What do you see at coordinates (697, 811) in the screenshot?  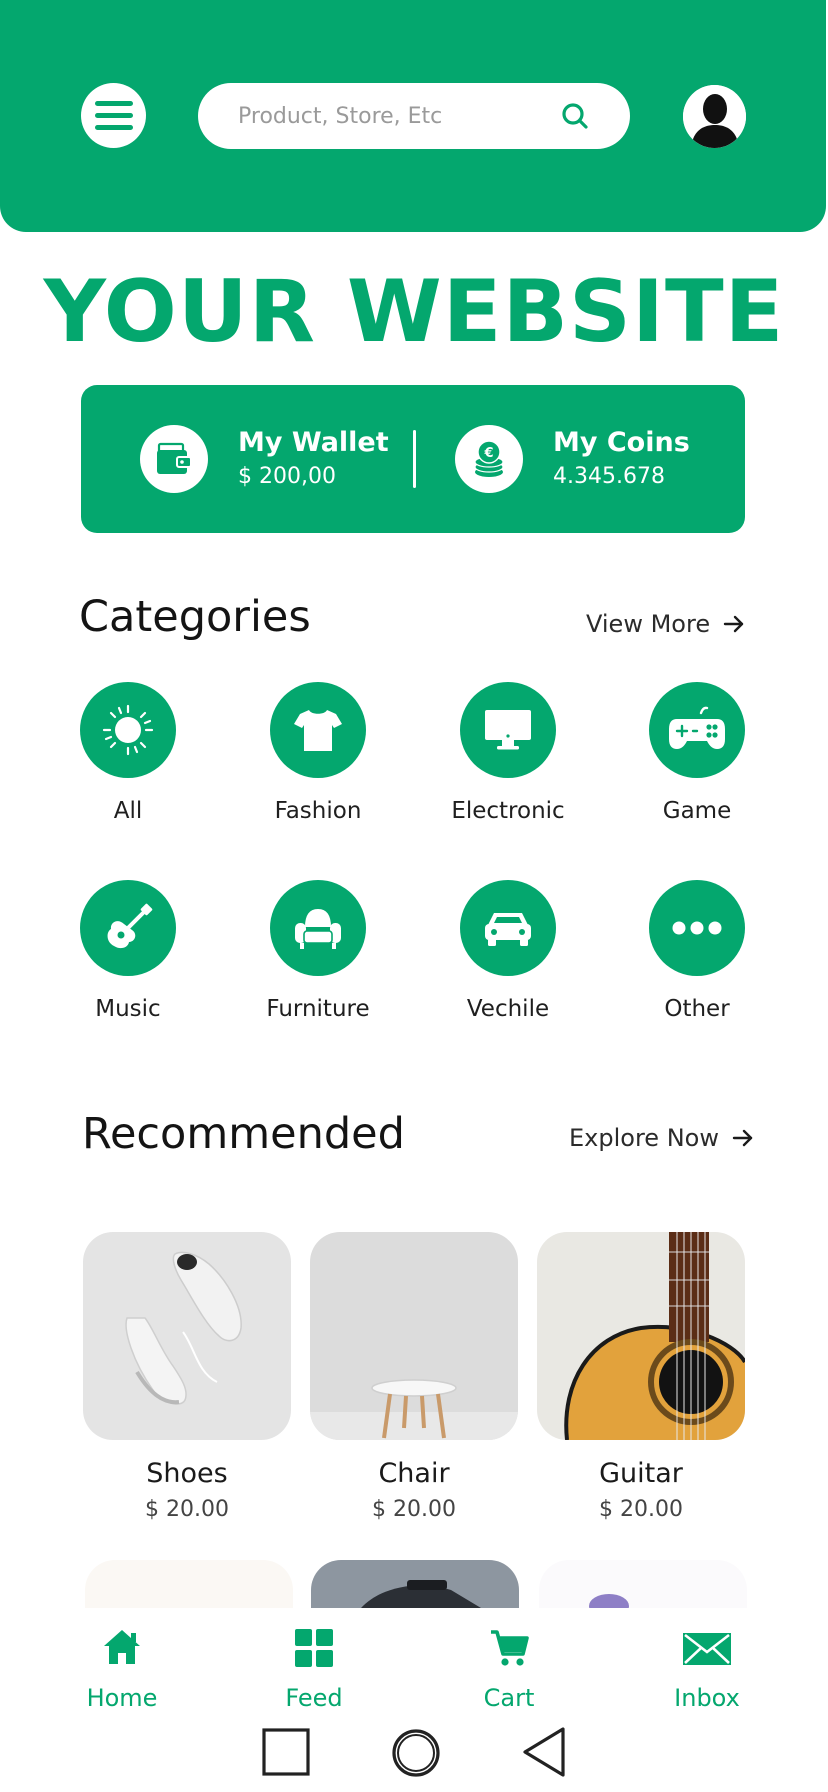 I see `category-label: Game` at bounding box center [697, 811].